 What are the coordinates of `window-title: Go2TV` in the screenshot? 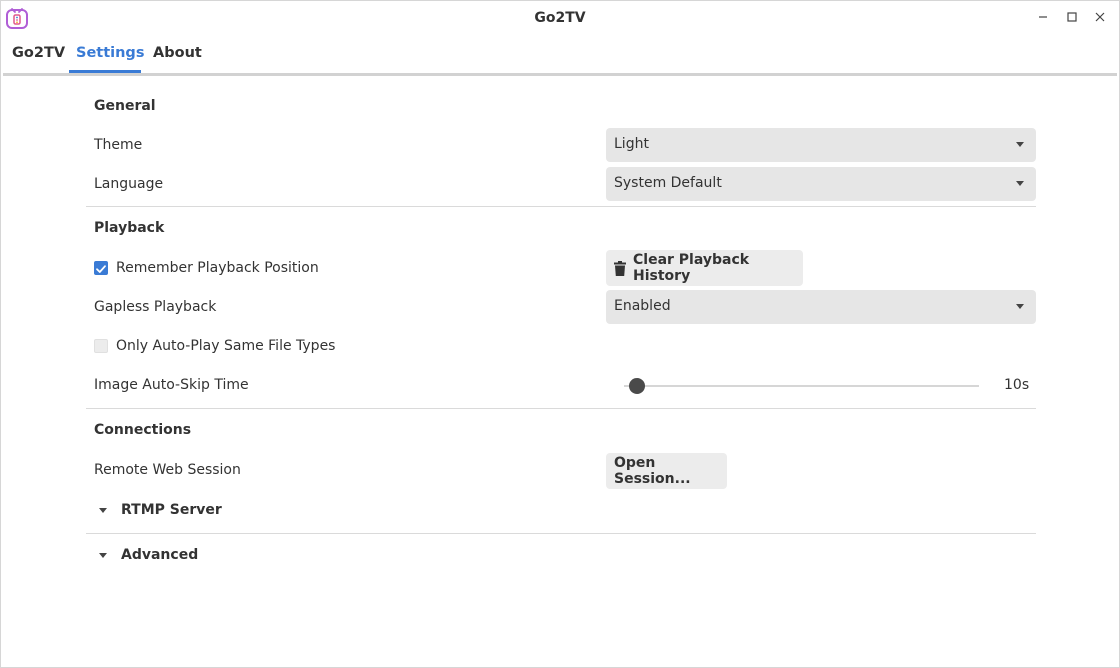 It's located at (560, 18).